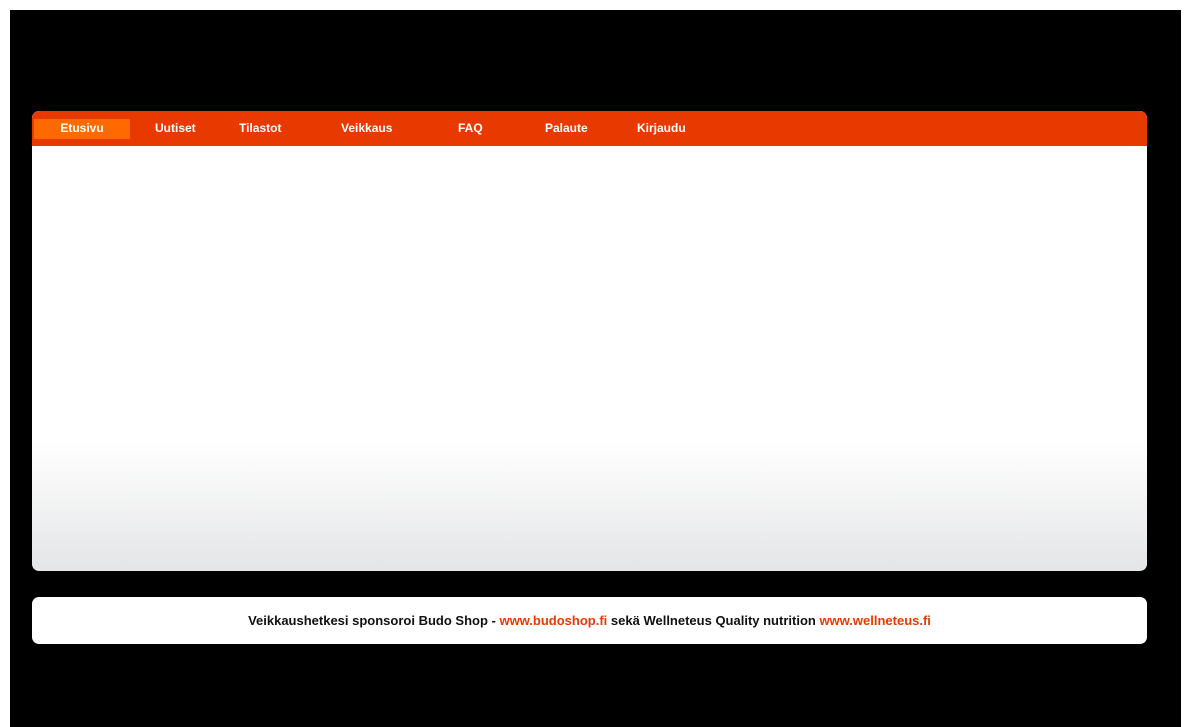 This screenshot has height=727, width=1190. Describe the element at coordinates (374, 620) in the screenshot. I see `sponsor-text-start: Veikkaushetkesi sponsoroi Budo Shop -` at that location.